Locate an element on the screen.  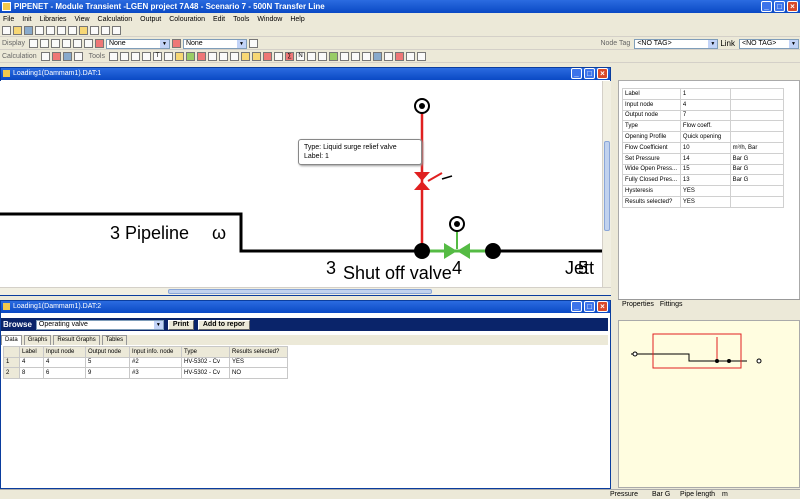
menu-libraries: Libraries is located at coordinates (53, 19).